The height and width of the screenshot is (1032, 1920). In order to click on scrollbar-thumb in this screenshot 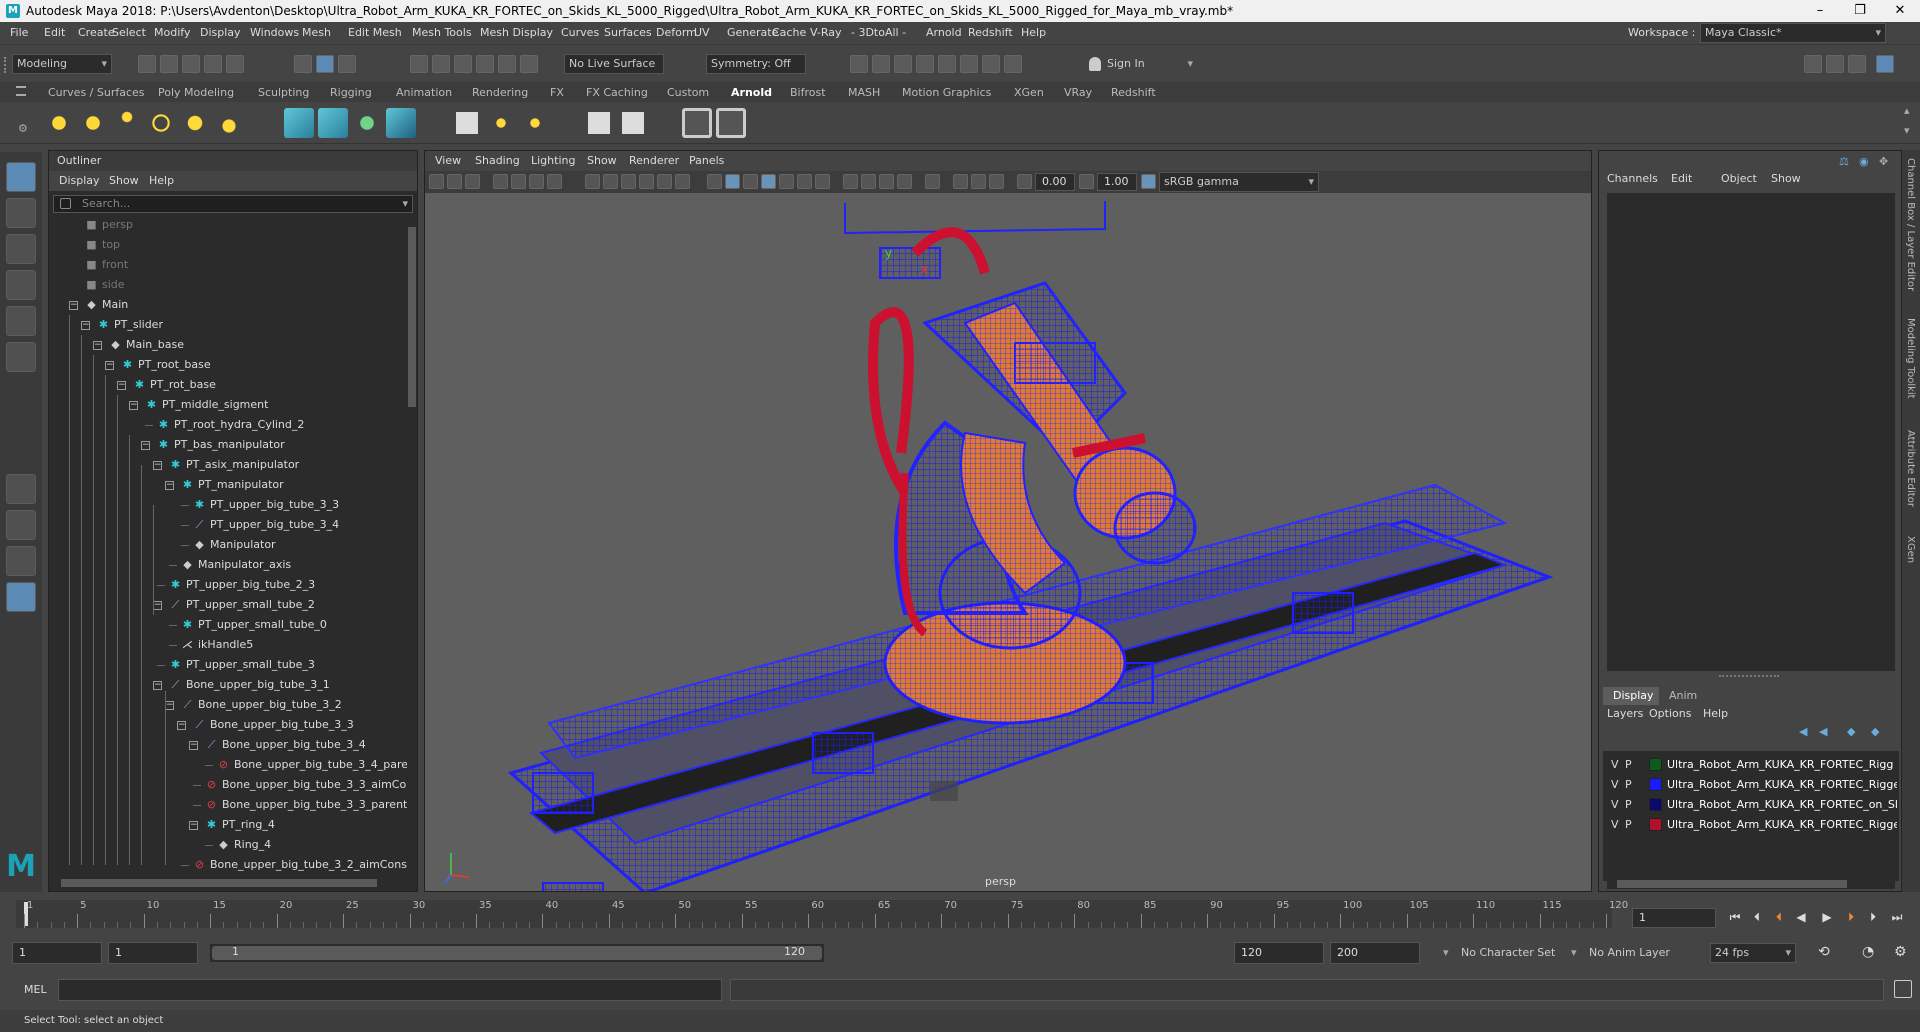, I will do `click(219, 883)`.